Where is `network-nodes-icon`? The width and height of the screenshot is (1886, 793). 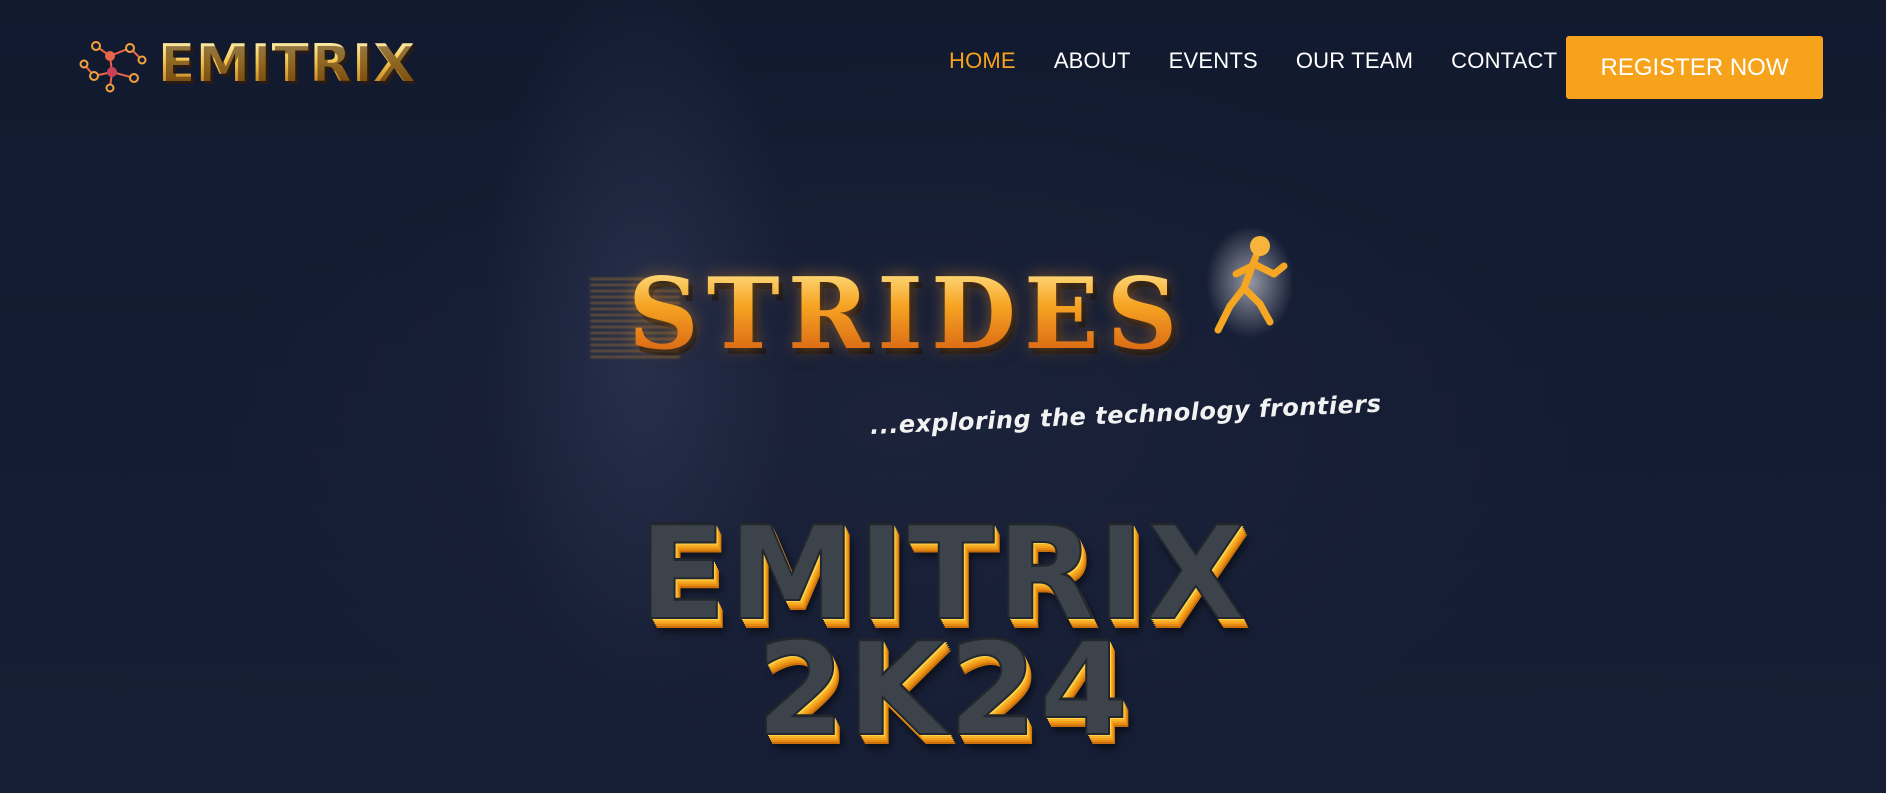
network-nodes-icon is located at coordinates (113, 67).